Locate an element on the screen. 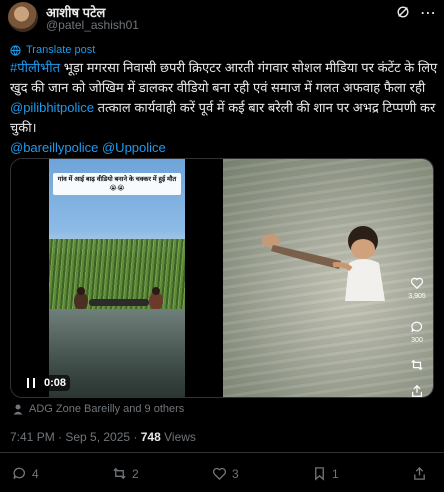 This screenshot has height=492, width=444. avatar is located at coordinates (23, 17).